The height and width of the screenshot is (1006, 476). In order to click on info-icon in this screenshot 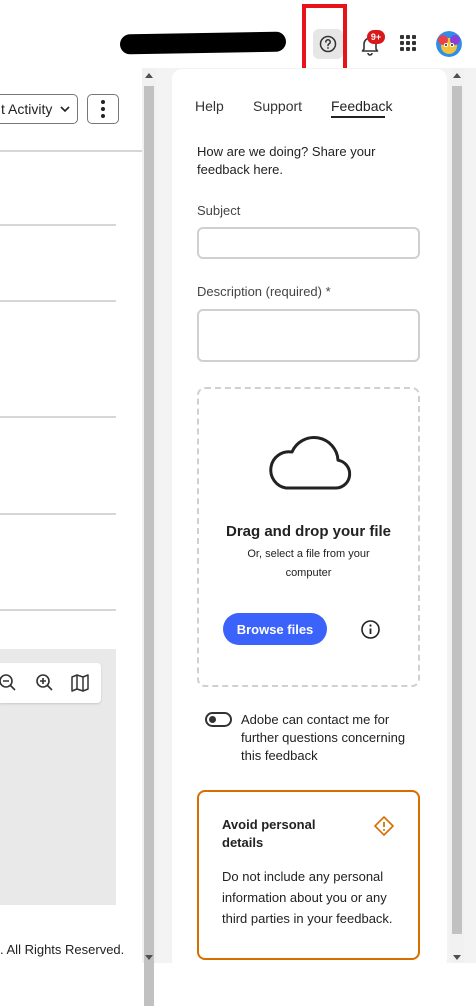, I will do `click(370, 629)`.